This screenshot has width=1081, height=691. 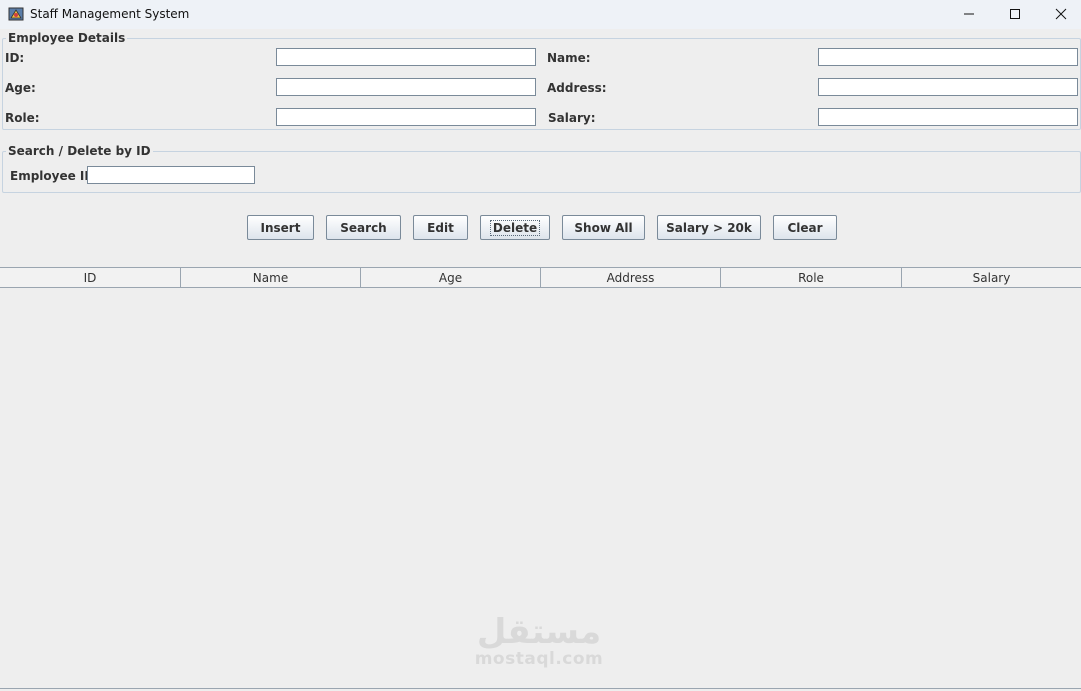 What do you see at coordinates (406, 57) in the screenshot?
I see `id-field` at bounding box center [406, 57].